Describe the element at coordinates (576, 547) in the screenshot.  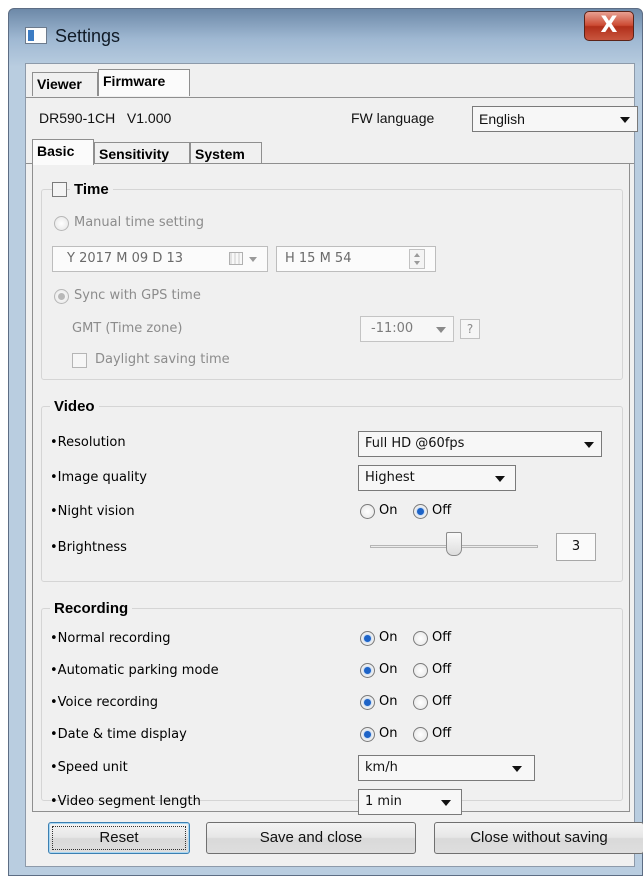
I see `brightness-value: 3` at that location.